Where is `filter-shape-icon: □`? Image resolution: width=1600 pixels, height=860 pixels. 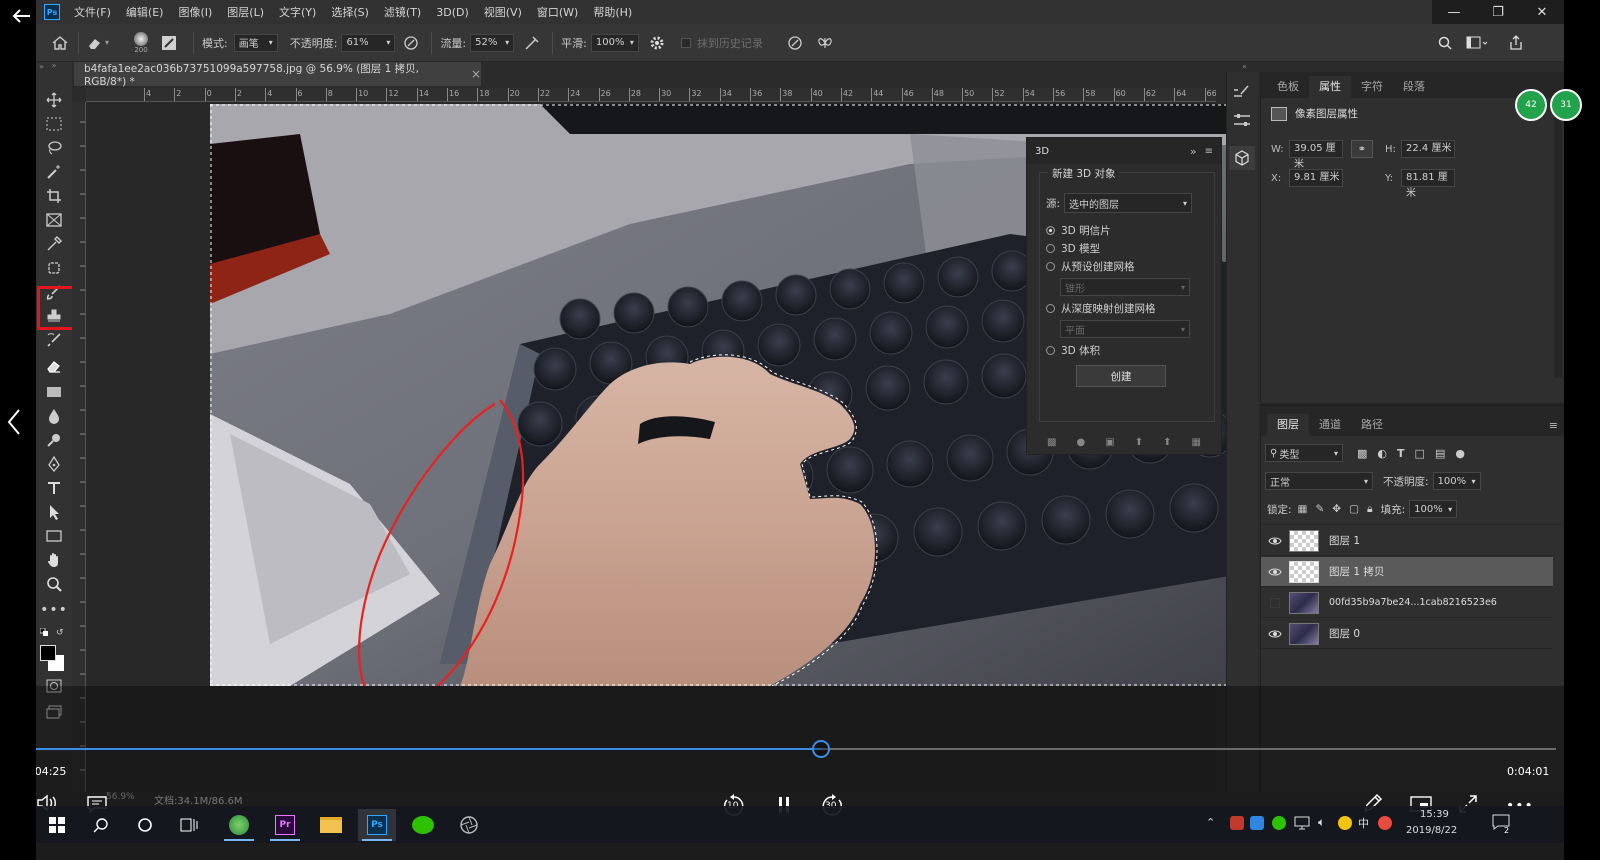
filter-shape-icon: □ is located at coordinates (1420, 453).